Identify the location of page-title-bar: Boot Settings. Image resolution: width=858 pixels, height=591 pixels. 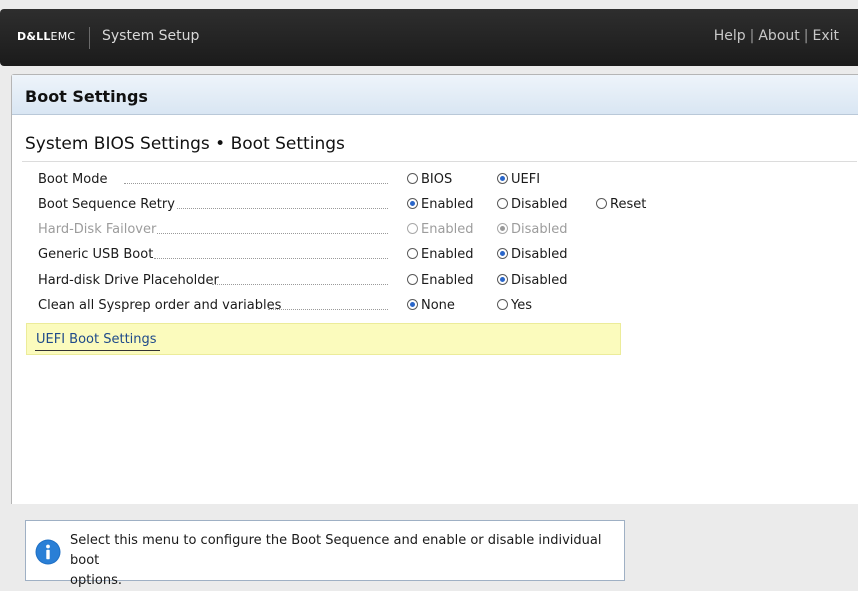
(435, 95).